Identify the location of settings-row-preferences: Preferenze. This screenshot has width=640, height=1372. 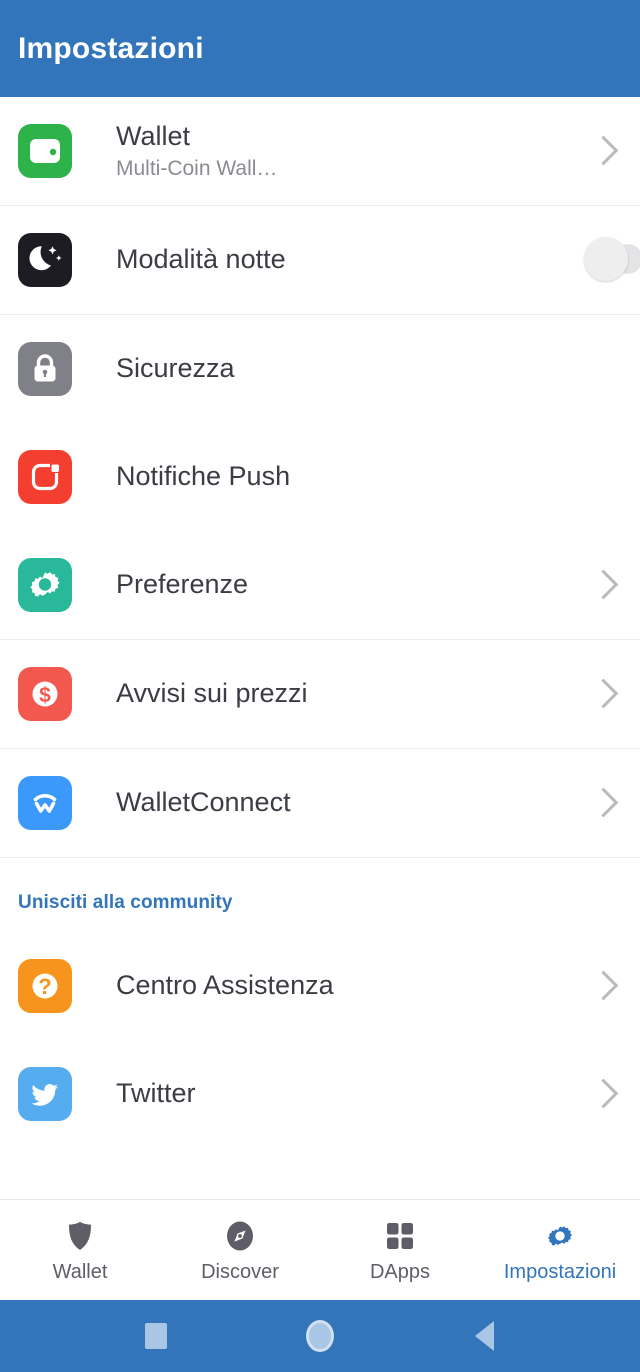
(320, 585).